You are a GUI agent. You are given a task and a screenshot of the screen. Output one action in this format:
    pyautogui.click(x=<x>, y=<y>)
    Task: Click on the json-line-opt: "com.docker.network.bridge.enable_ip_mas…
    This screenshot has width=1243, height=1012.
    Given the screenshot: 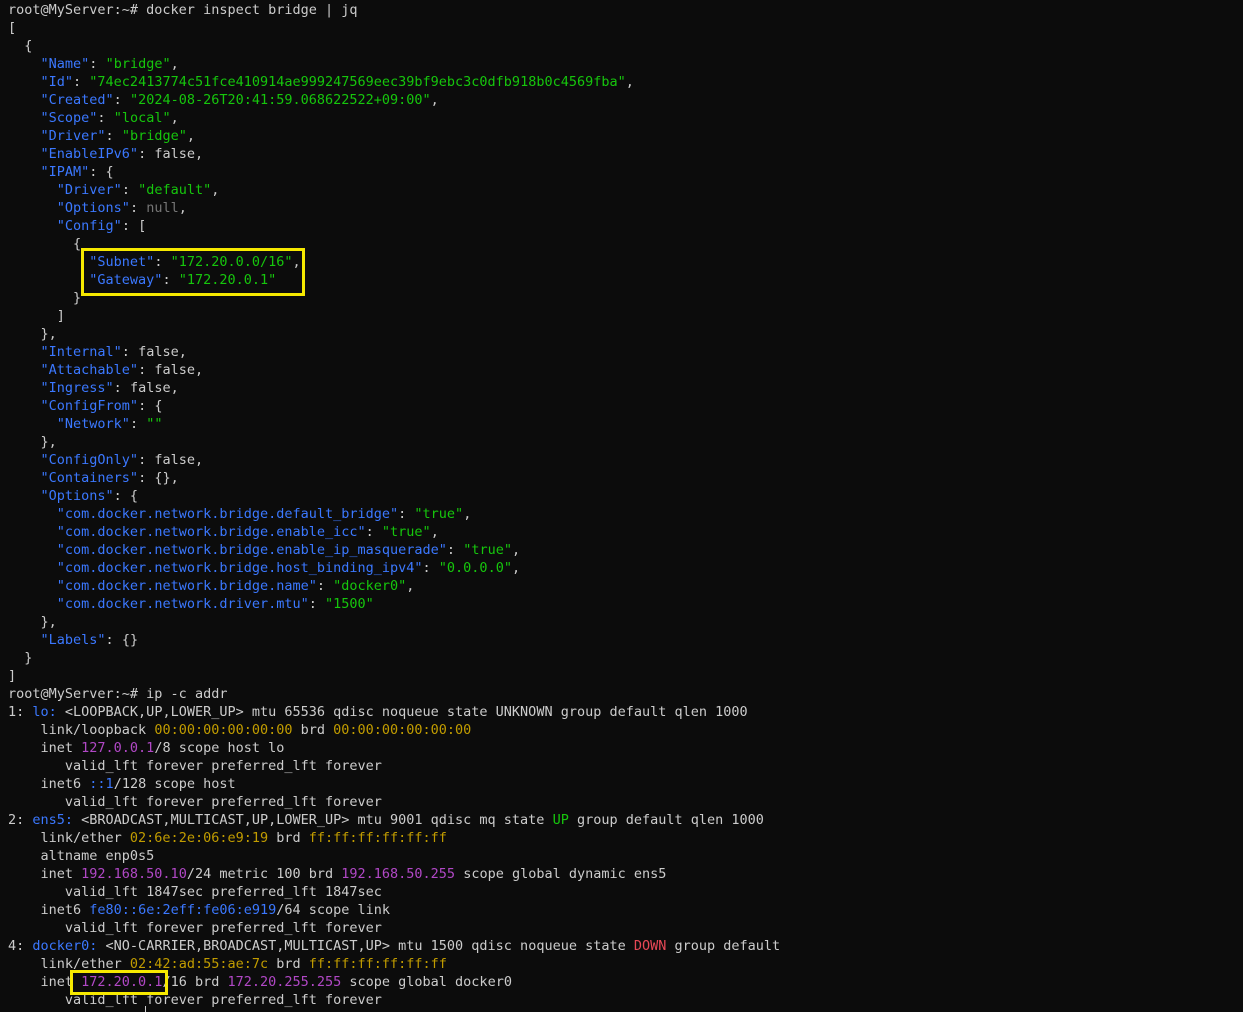 What is the action you would take?
    pyautogui.click(x=288, y=550)
    